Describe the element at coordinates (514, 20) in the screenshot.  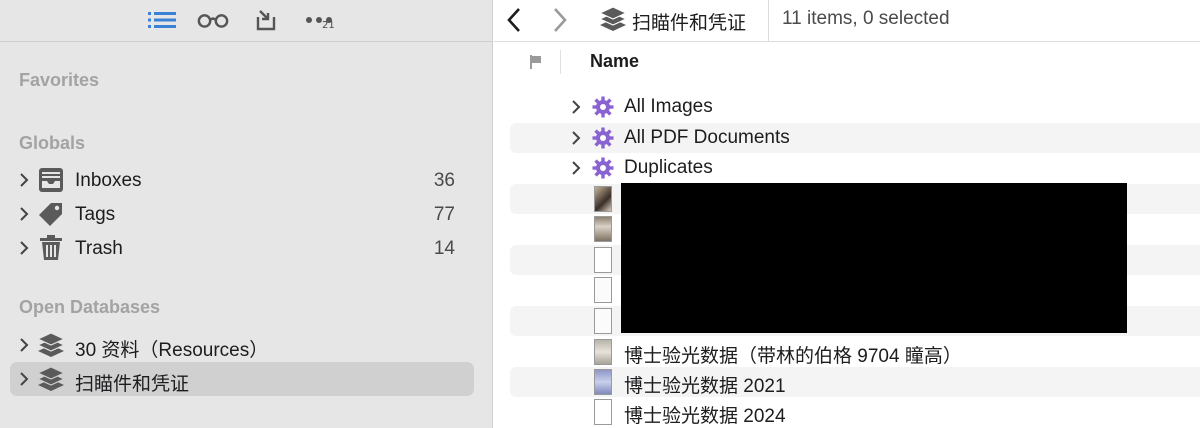
I see `back-chevron-icon` at that location.